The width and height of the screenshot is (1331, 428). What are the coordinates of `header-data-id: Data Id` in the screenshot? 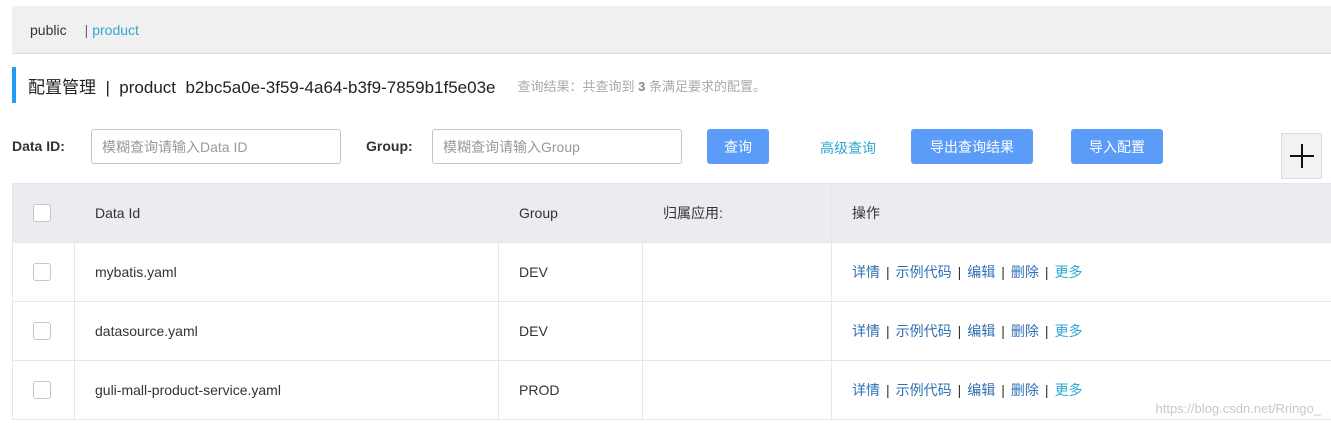 It's located at (286, 213).